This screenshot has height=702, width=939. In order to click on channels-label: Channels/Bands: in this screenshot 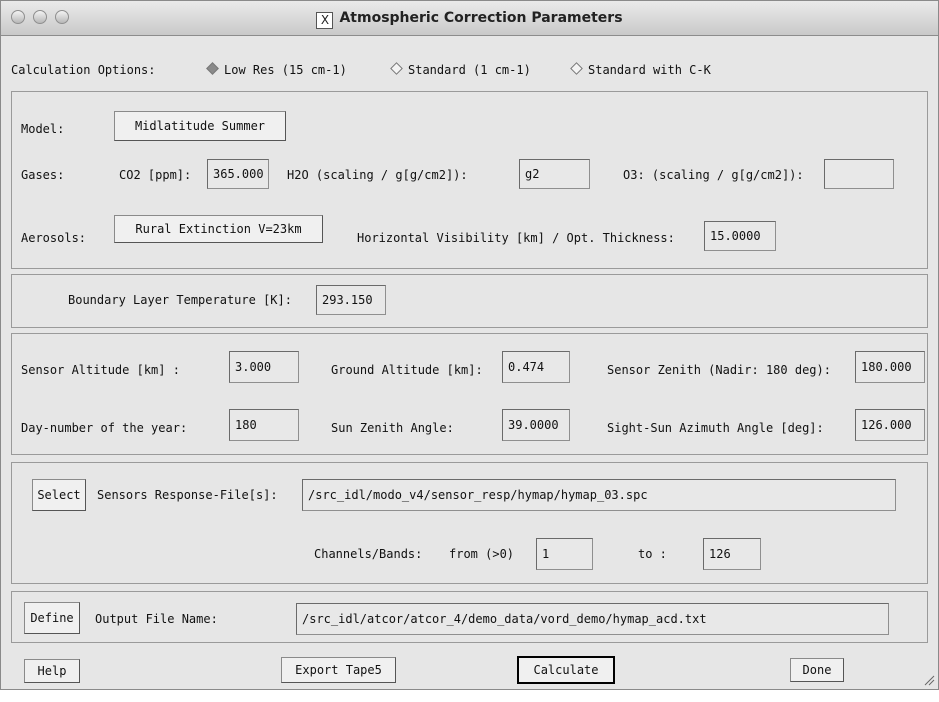, I will do `click(368, 554)`.